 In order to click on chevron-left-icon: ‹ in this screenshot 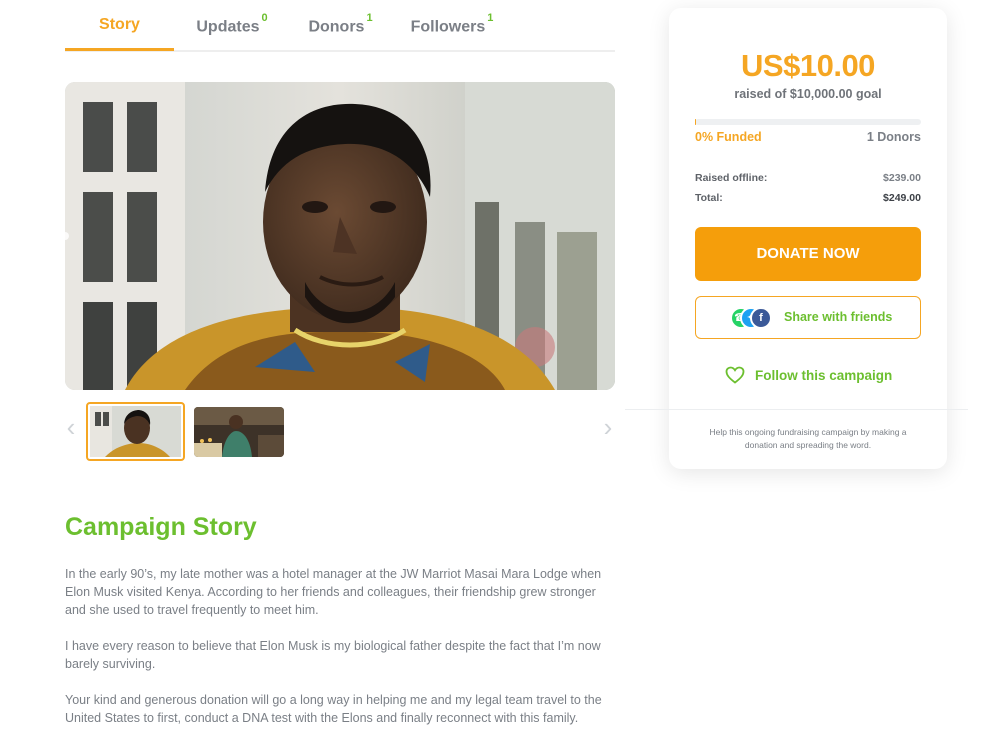, I will do `click(71, 427)`.